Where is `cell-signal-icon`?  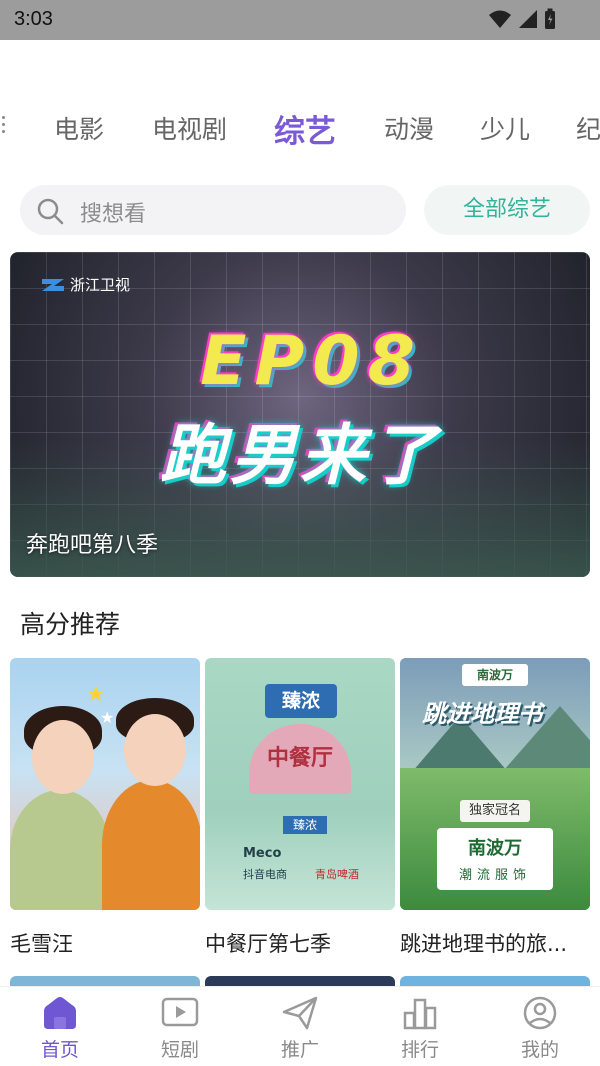 cell-signal-icon is located at coordinates (528, 19).